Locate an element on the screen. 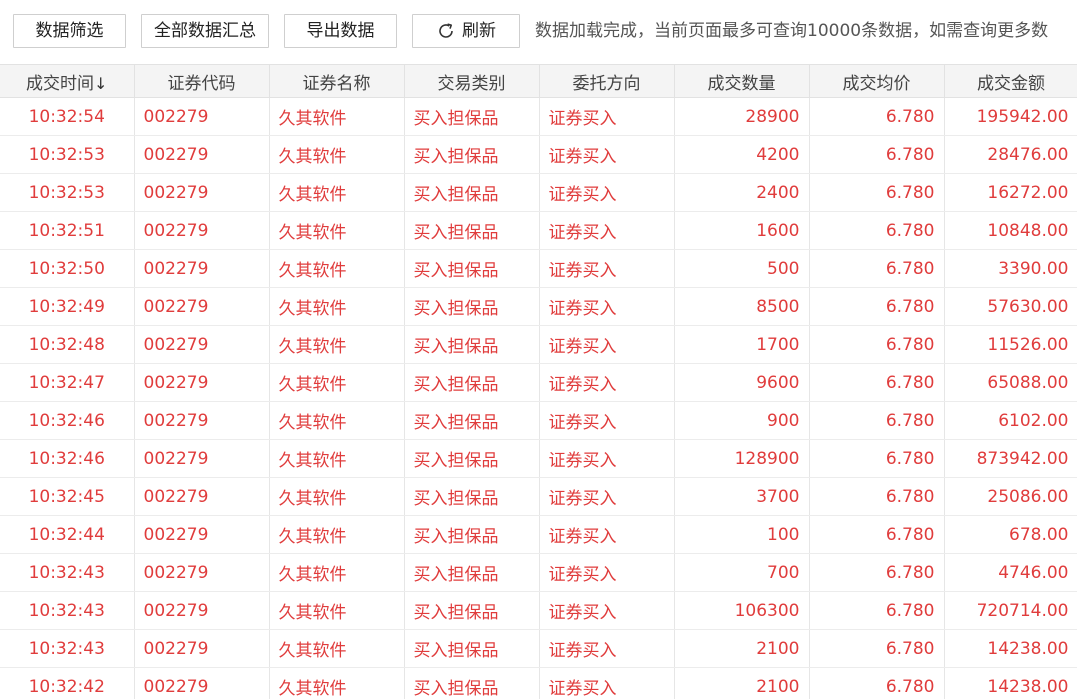 Image resolution: width=1077 pixels, height=699 pixels. sort-descending-icon: ↓ is located at coordinates (101, 83).